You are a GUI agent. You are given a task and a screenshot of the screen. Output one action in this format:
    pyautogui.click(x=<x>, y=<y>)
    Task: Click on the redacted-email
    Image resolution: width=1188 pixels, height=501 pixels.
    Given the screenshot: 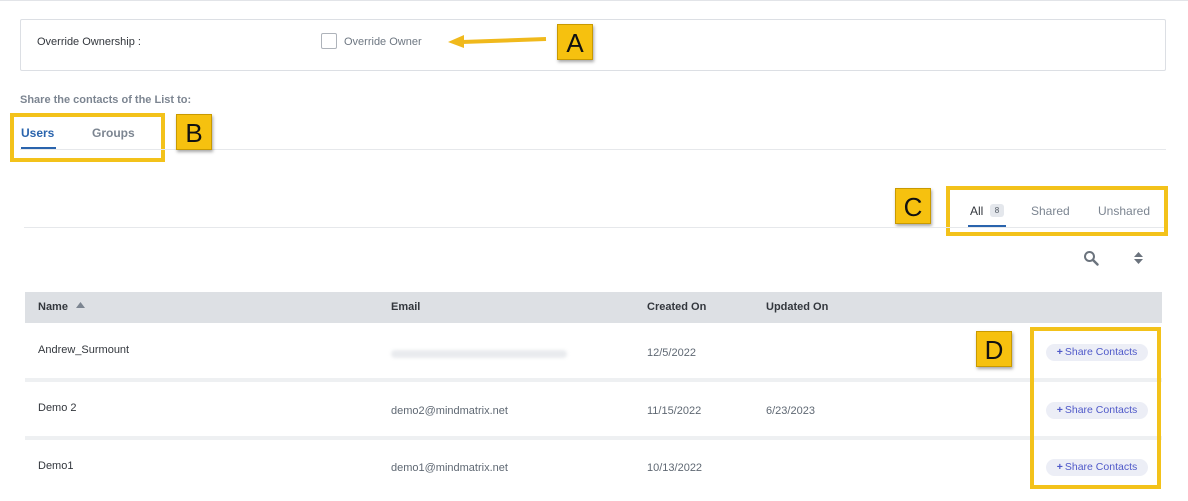 What is the action you would take?
    pyautogui.click(x=479, y=354)
    